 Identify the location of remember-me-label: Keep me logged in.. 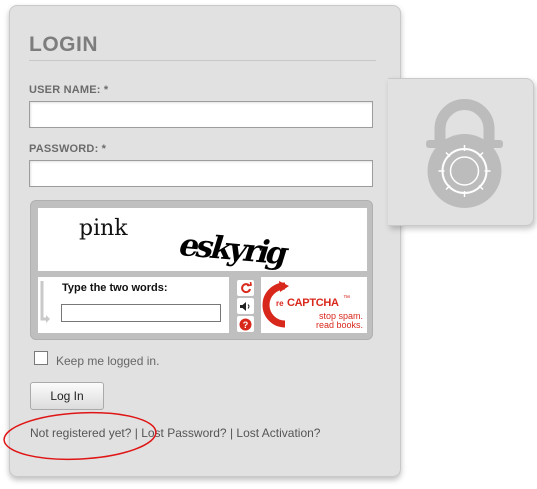
(108, 361).